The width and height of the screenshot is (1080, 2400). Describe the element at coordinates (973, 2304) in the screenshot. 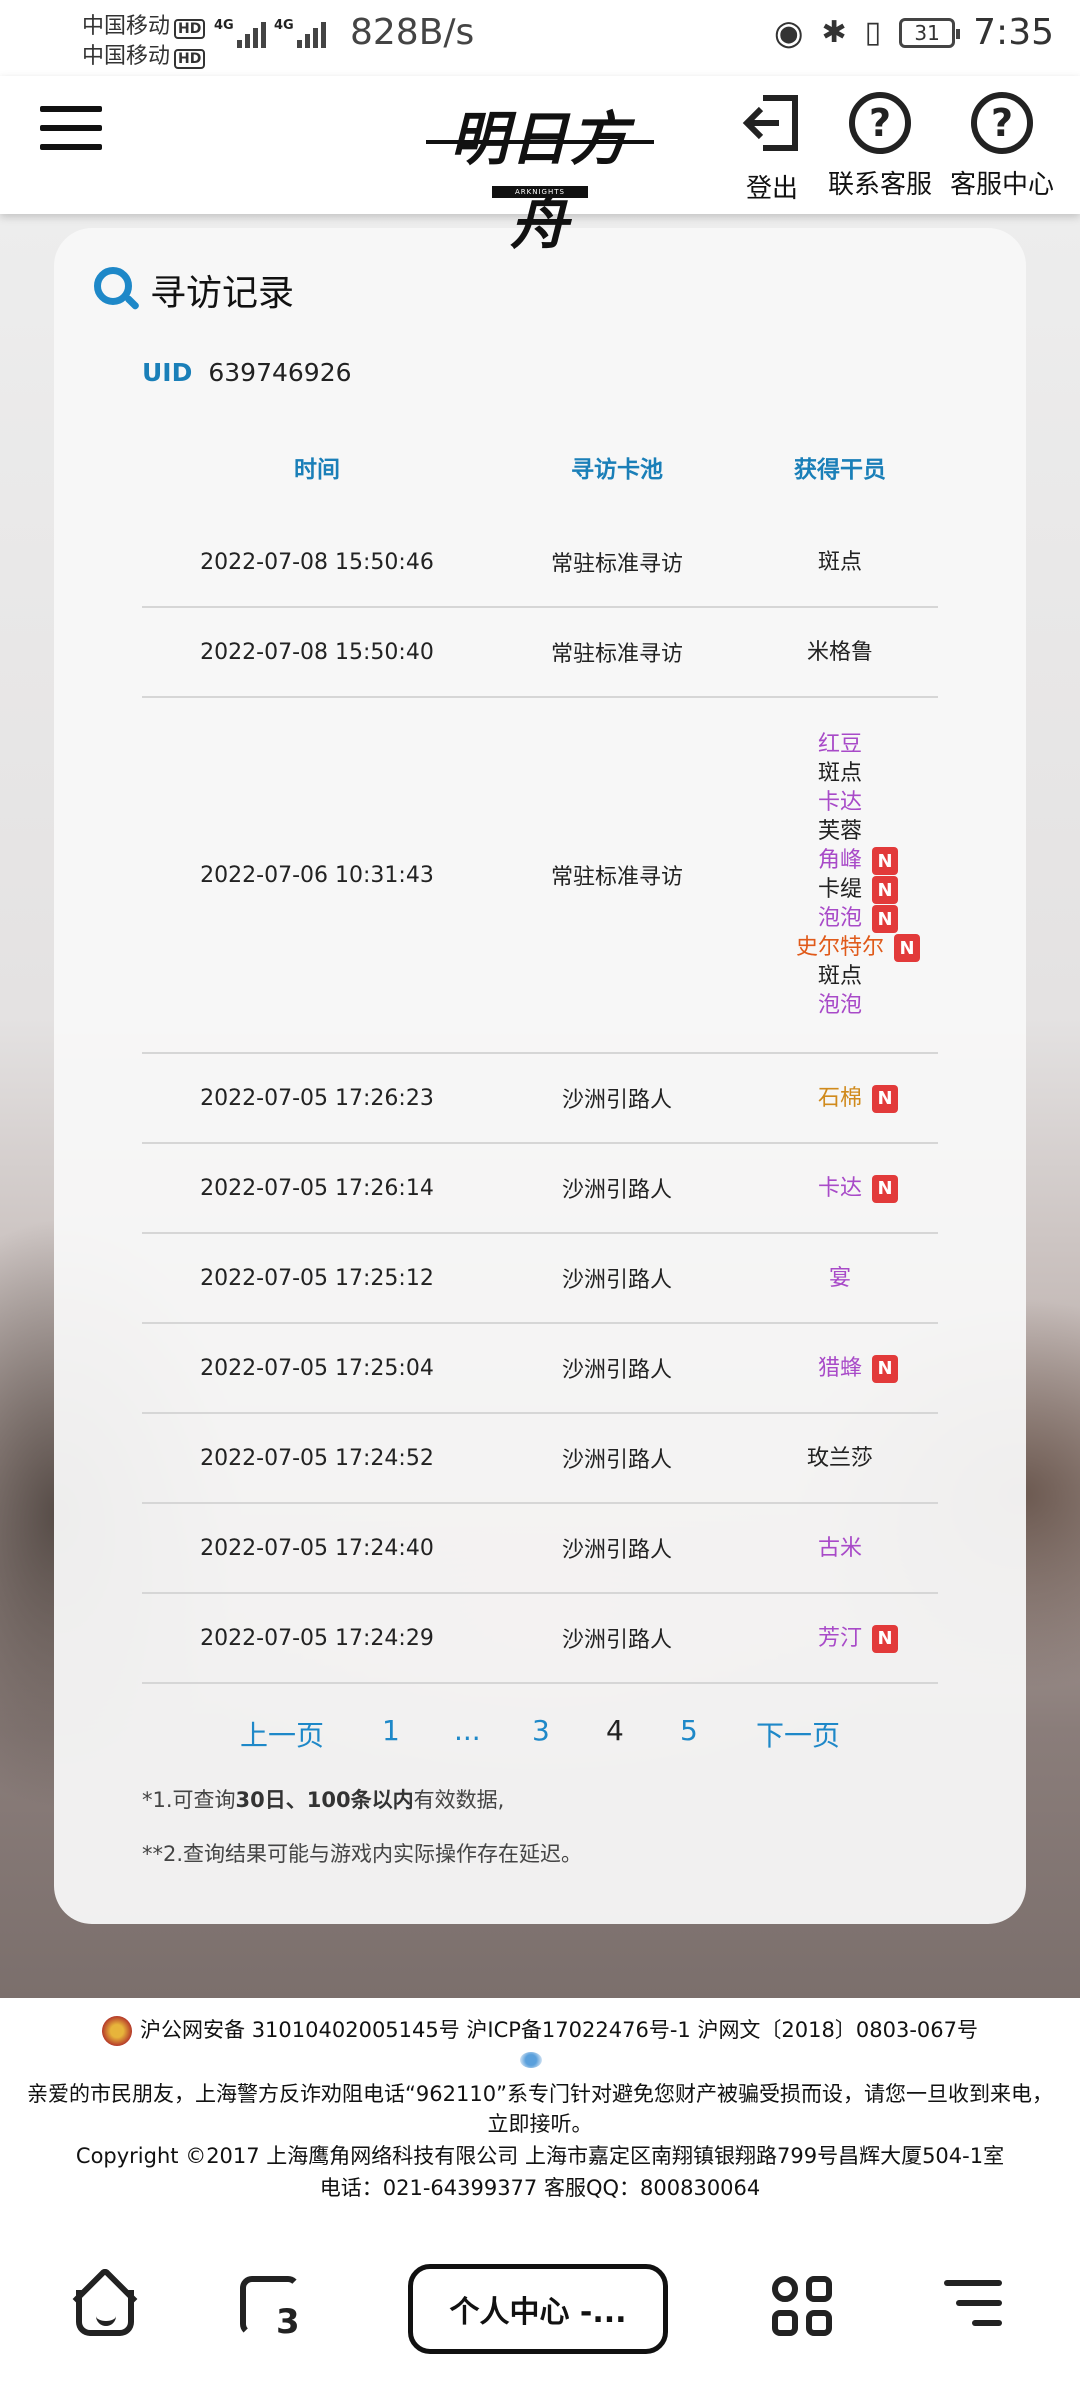

I see `browser-menu-icon` at that location.